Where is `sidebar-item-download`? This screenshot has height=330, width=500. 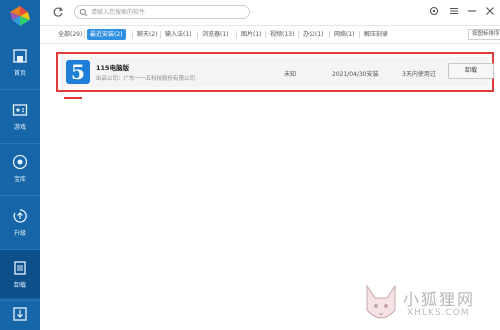 sidebar-item-download is located at coordinates (20, 316).